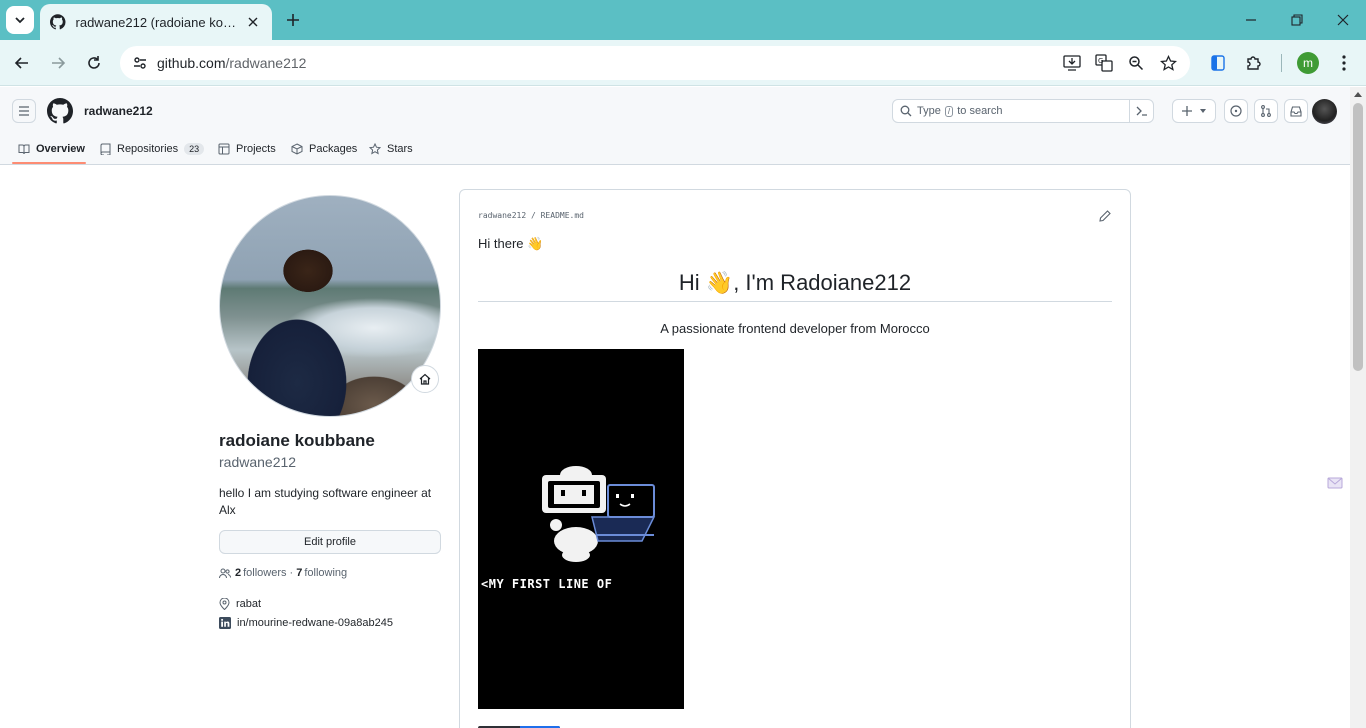 Image resolution: width=1366 pixels, height=728 pixels. Describe the element at coordinates (264, 573) in the screenshot. I see `followers-link: followers` at that location.